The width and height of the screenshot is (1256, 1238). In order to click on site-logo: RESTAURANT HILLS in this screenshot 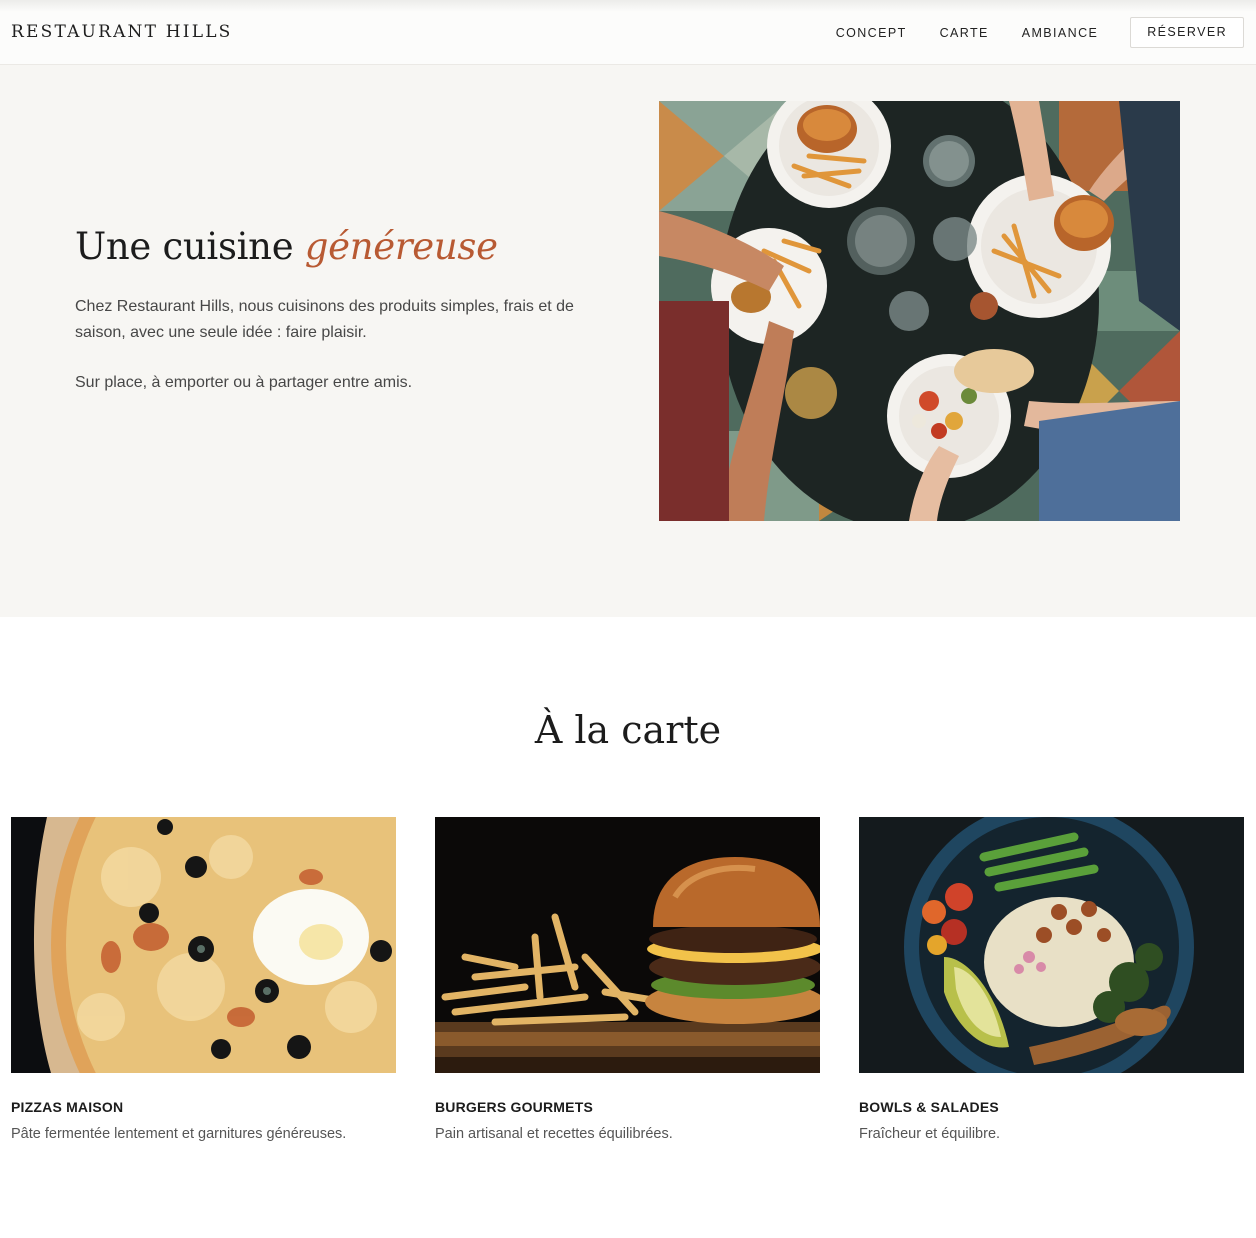, I will do `click(122, 32)`.